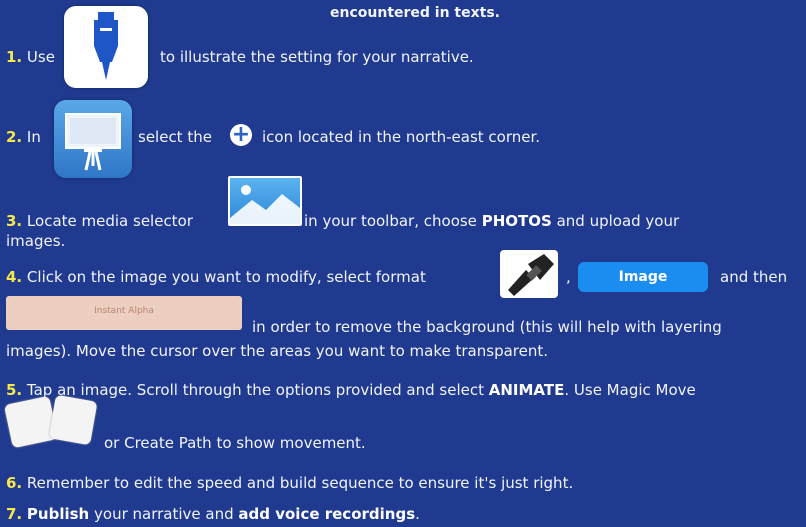 The image size is (806, 527). I want to click on magic-card-back, so click(31, 422).